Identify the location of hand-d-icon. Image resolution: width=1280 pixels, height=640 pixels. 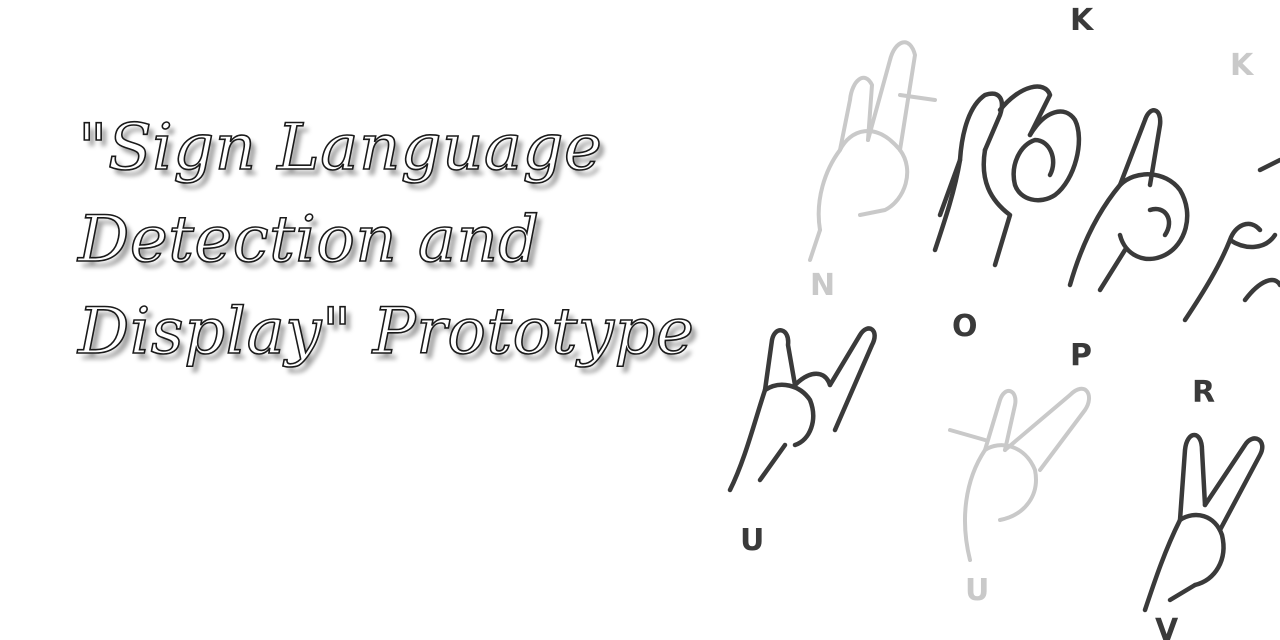
(1128, 200).